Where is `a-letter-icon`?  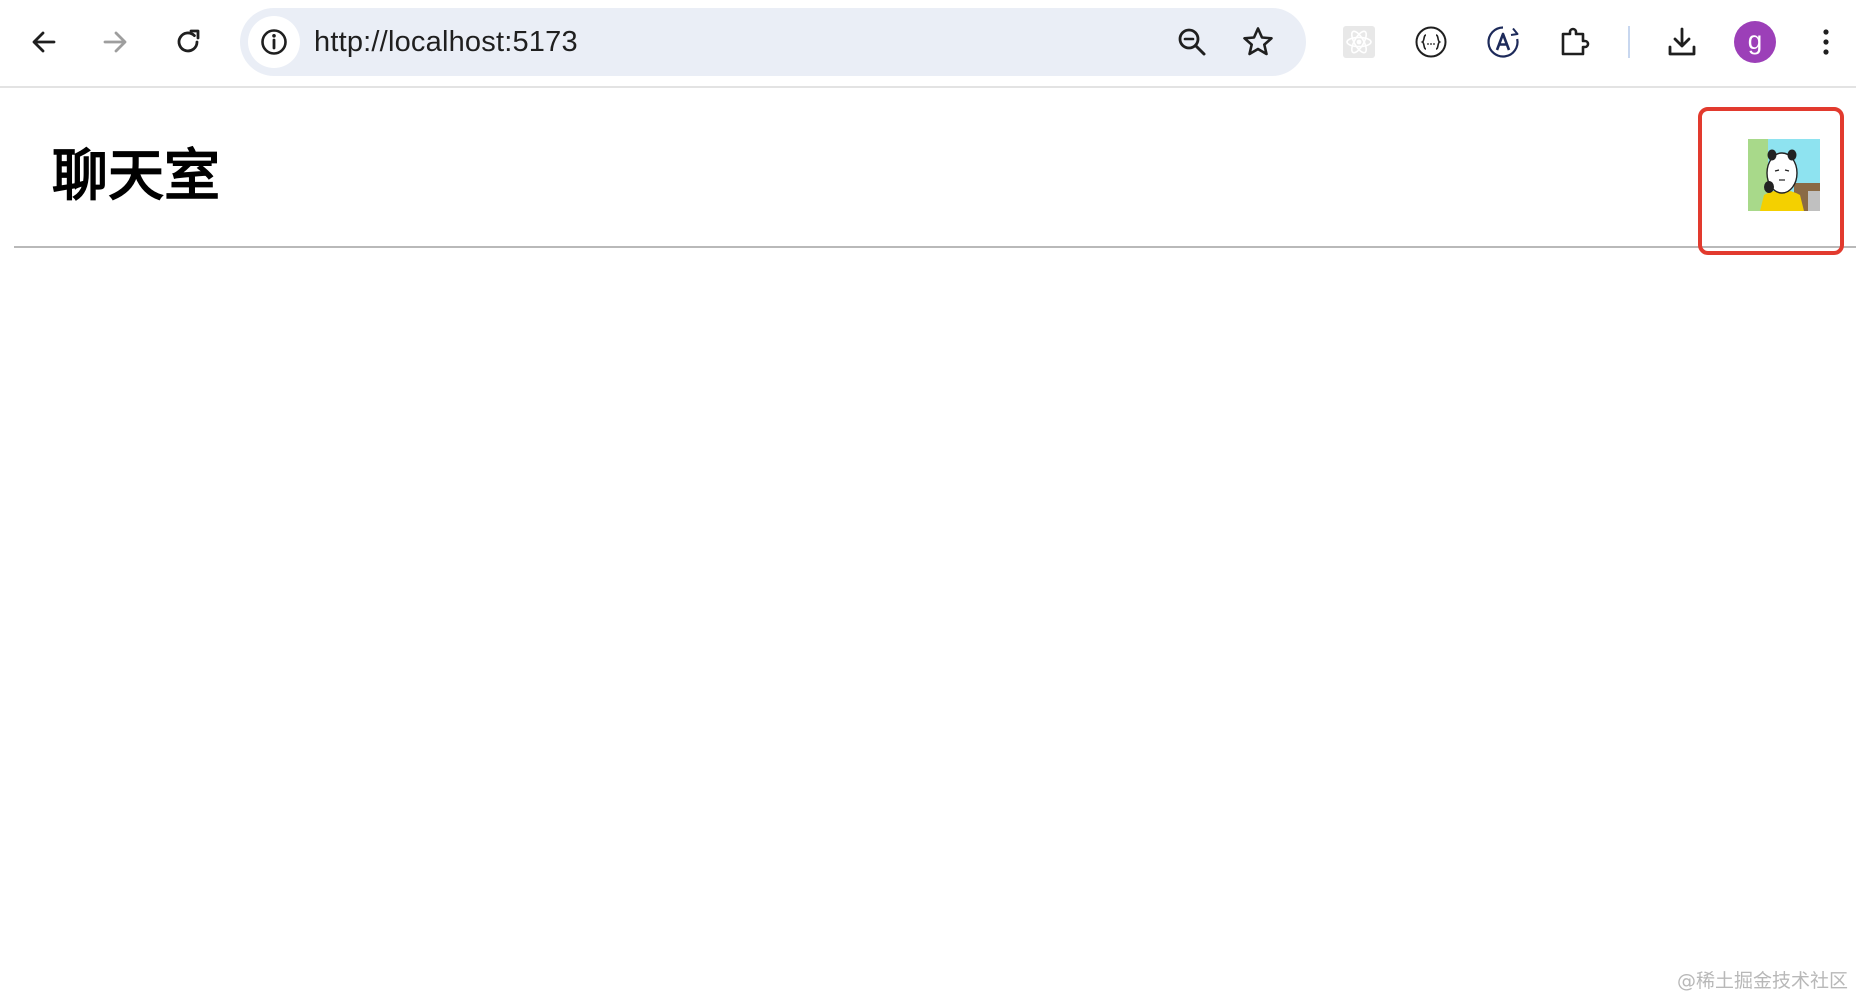
a-letter-icon is located at coordinates (1503, 42).